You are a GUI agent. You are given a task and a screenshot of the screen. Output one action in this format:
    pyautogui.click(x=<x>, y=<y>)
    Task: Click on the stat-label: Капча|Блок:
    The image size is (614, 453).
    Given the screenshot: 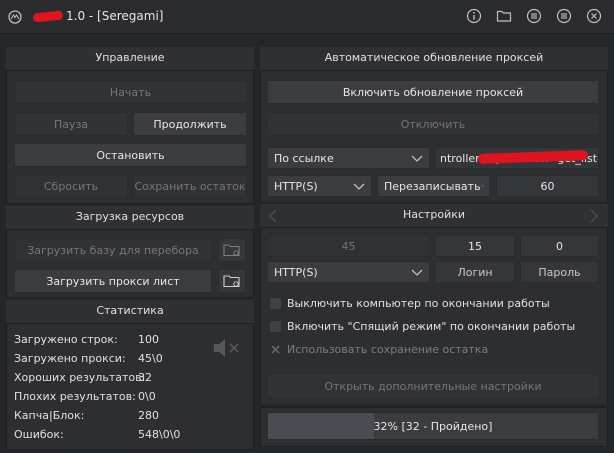 What is the action you would take?
    pyautogui.click(x=49, y=415)
    